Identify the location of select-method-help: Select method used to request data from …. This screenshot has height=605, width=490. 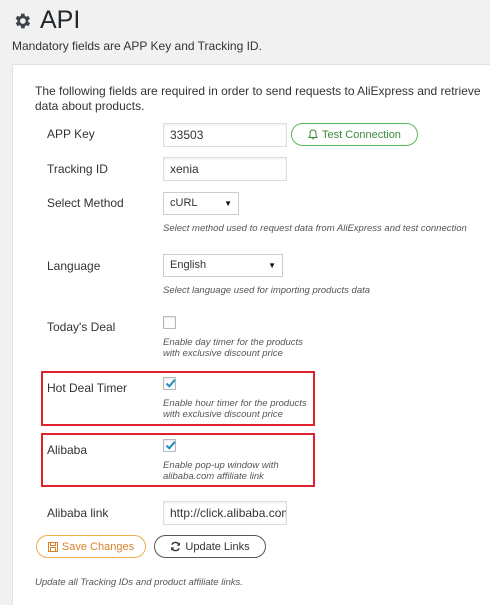
(315, 228).